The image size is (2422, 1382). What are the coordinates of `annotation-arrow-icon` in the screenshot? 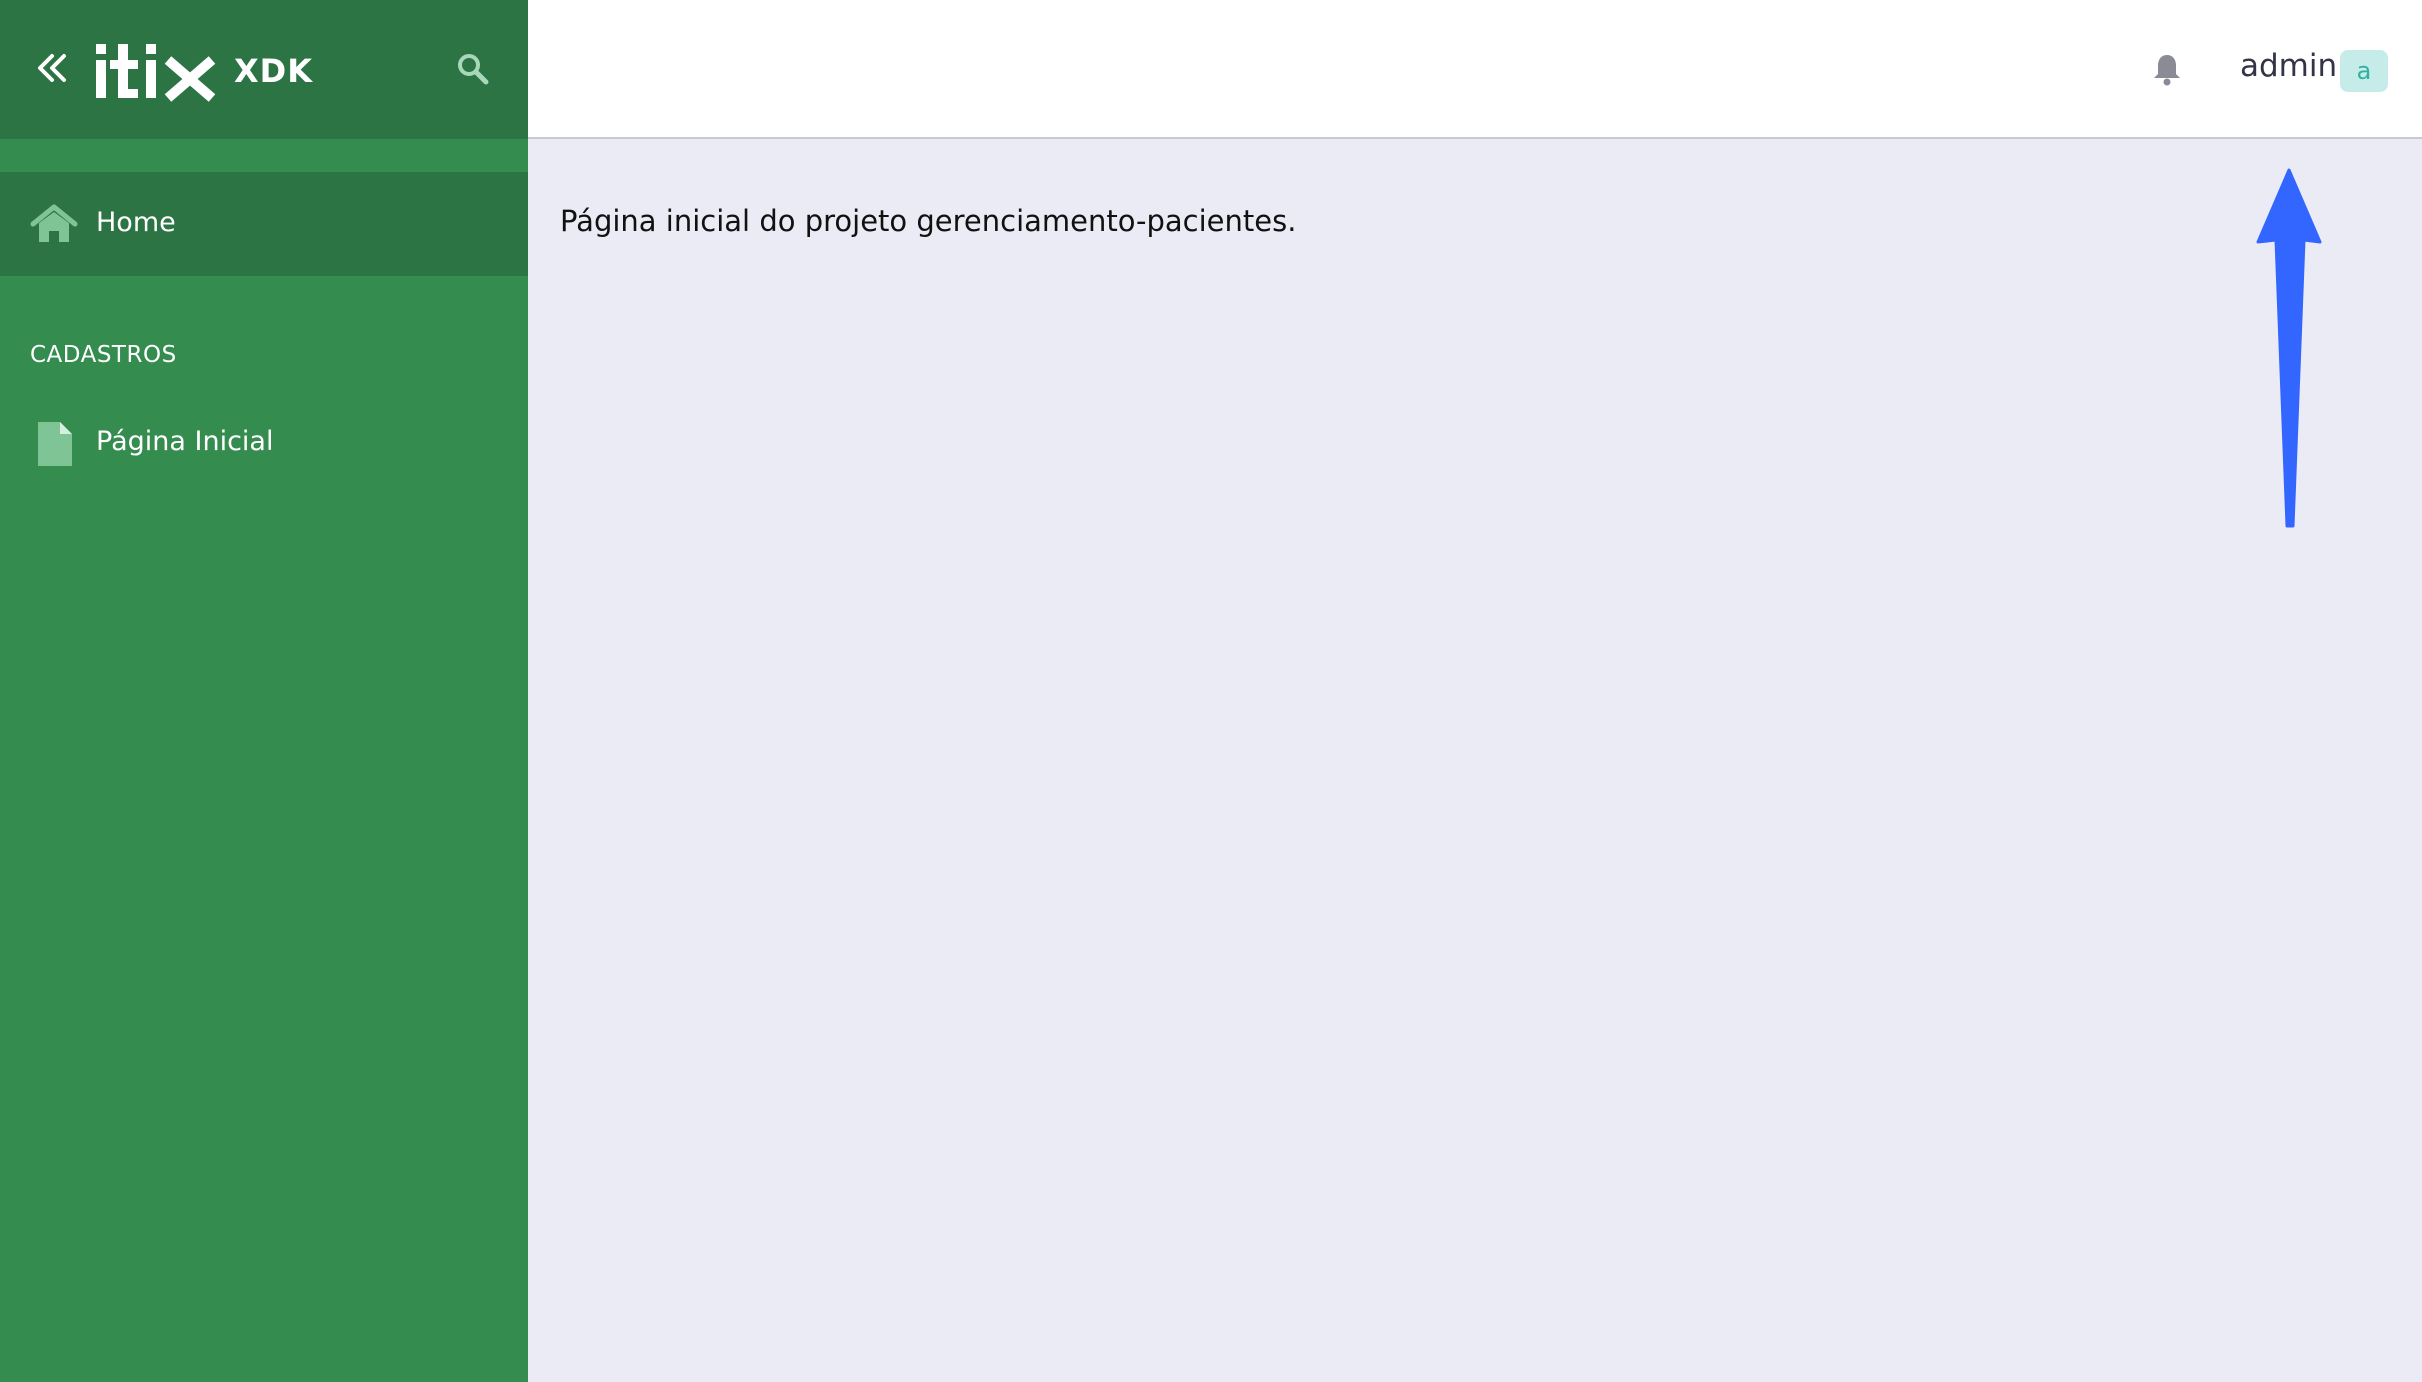 It's located at (2289, 348).